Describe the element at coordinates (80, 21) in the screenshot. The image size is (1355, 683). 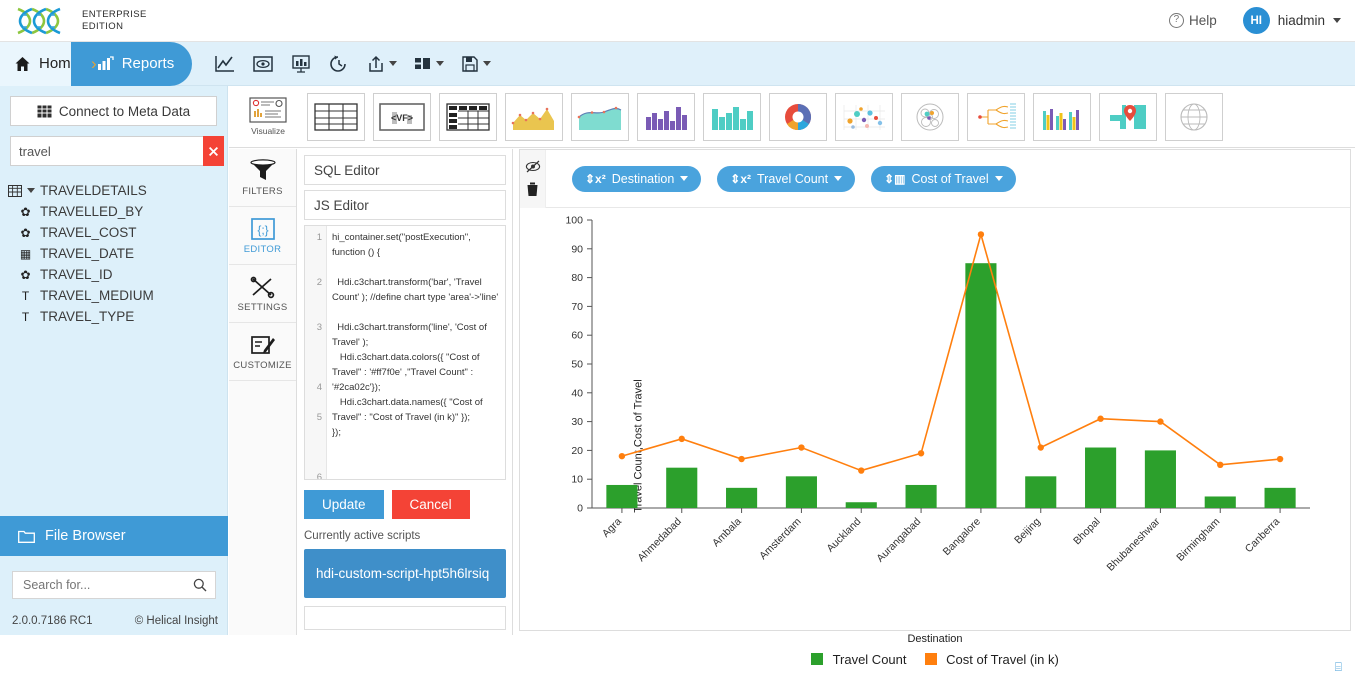
I see `brand-logo: ENTERPRISE EDITION` at that location.